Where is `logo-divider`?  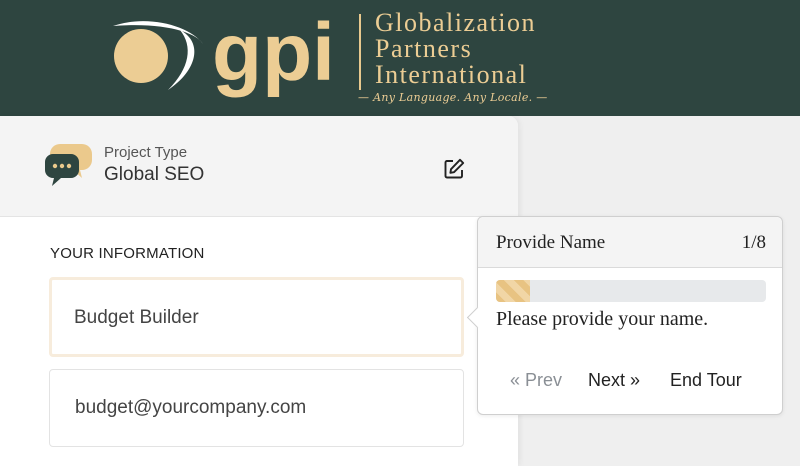 logo-divider is located at coordinates (360, 52).